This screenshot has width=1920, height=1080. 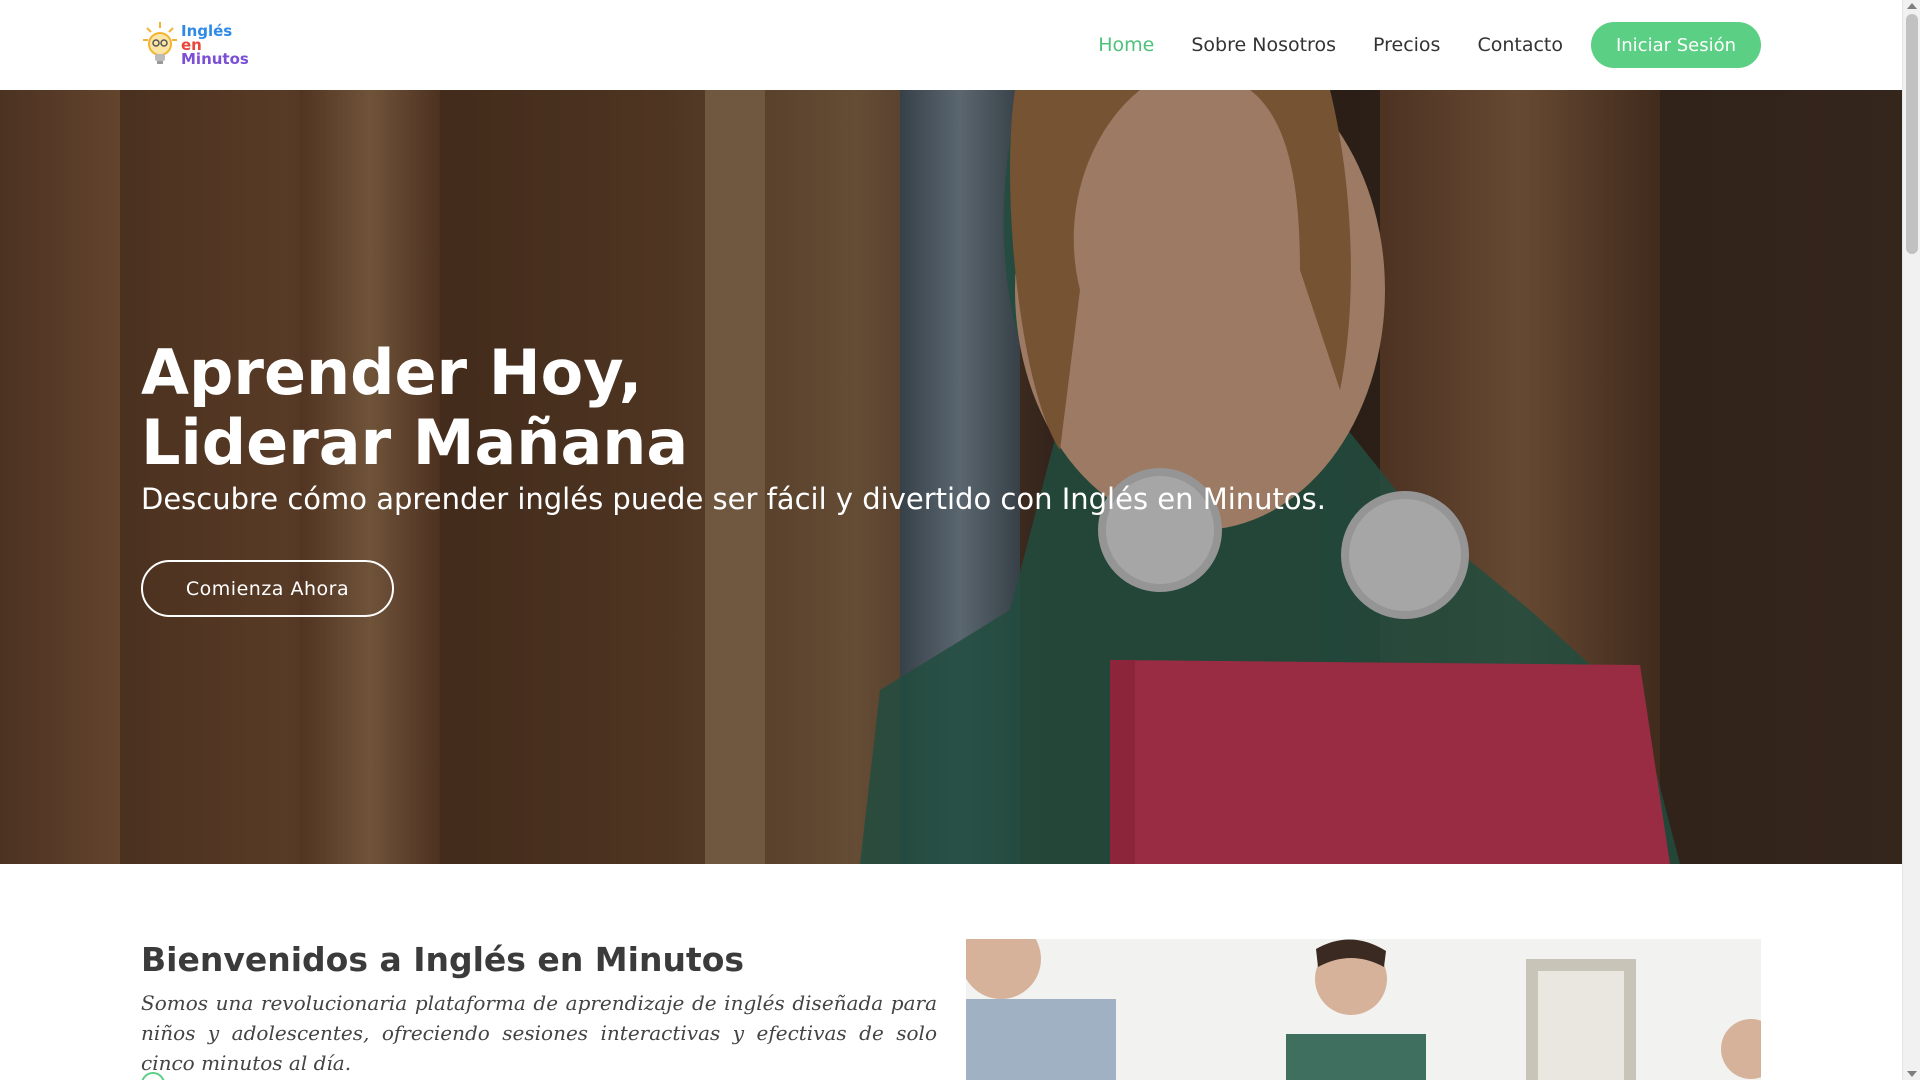 What do you see at coordinates (1520, 45) in the screenshot?
I see `nav-contacto: Contacto` at bounding box center [1520, 45].